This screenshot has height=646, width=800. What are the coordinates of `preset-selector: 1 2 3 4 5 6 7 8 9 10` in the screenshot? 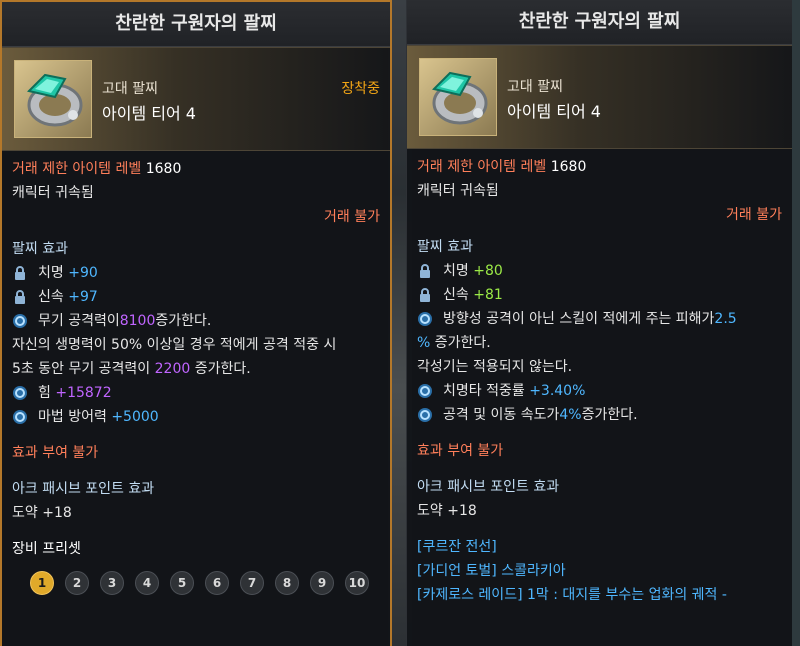 It's located at (196, 583).